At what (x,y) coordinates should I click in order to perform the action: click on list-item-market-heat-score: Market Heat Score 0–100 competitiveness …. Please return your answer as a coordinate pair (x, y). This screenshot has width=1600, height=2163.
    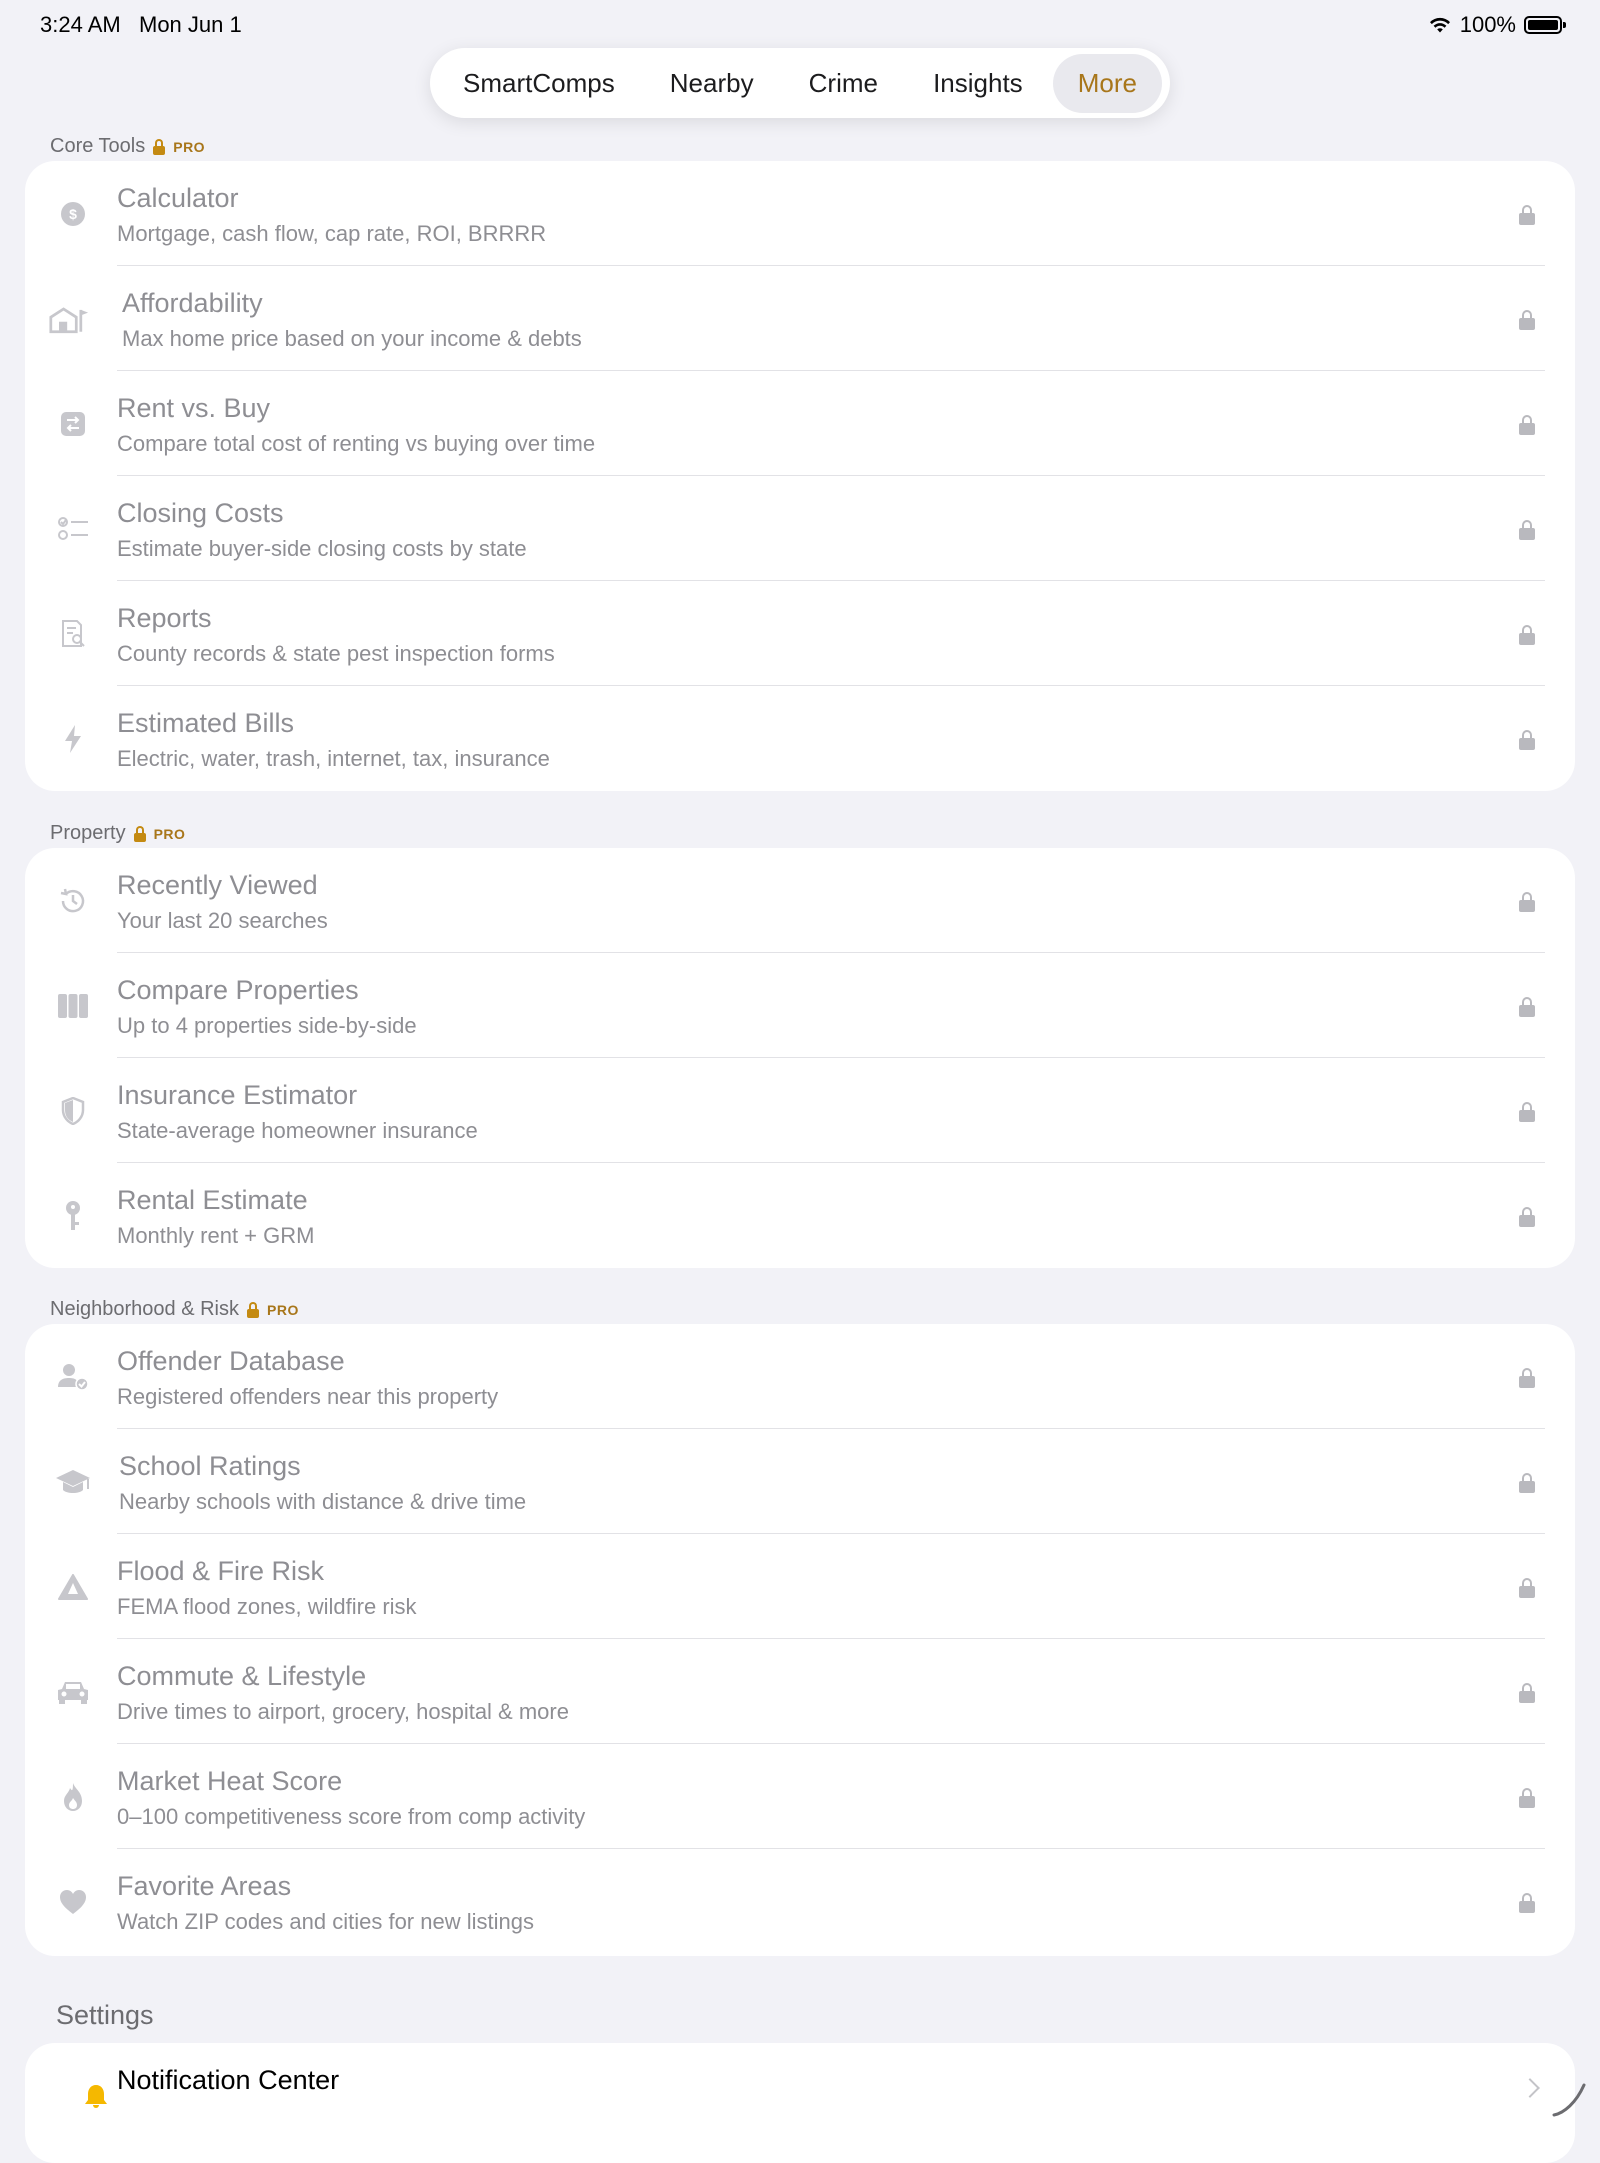
    Looking at the image, I should click on (800, 1796).